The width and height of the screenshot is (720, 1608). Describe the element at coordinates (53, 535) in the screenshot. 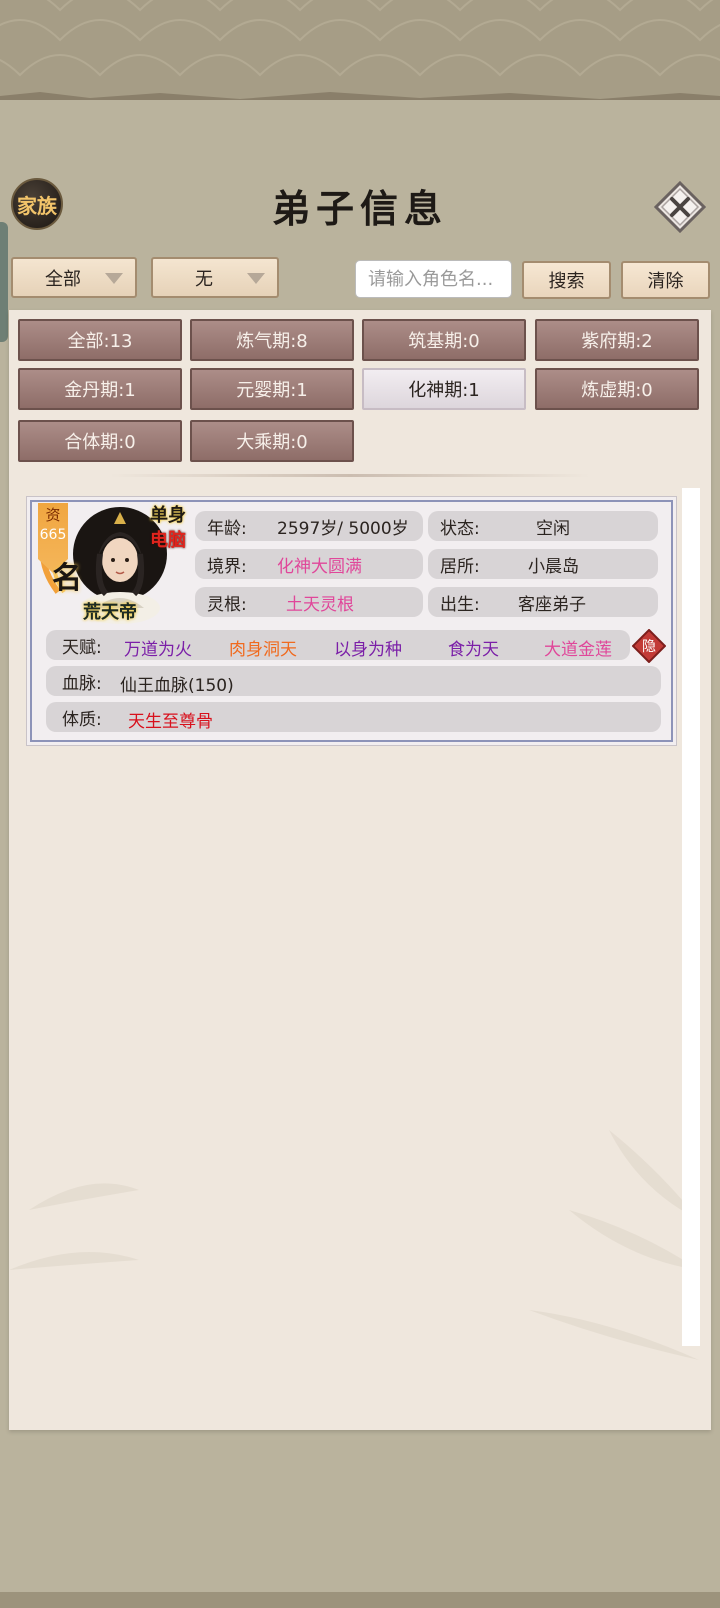

I see `quality-value: 665` at that location.